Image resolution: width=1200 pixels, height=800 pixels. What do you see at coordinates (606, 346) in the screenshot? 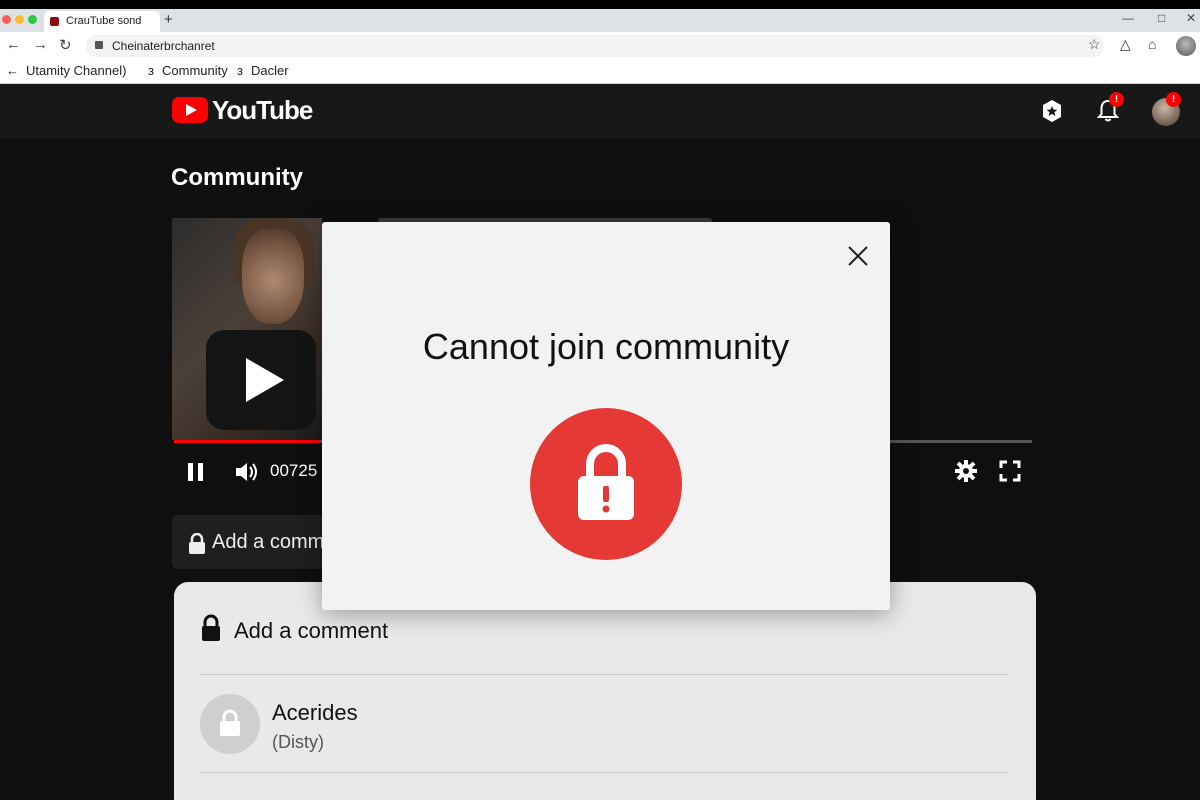
I see `dialog-title: Cannot join community` at bounding box center [606, 346].